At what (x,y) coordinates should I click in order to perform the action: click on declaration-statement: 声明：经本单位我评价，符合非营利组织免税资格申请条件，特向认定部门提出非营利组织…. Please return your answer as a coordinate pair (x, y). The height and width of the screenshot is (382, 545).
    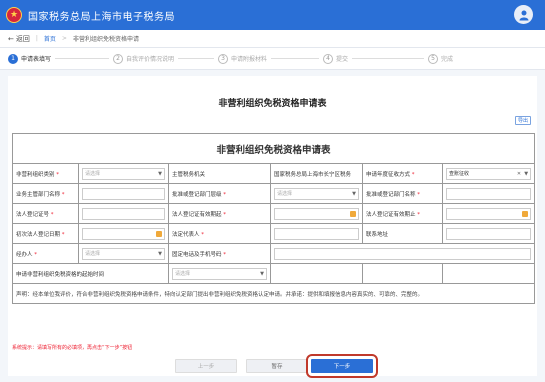
    Looking at the image, I should click on (273, 293).